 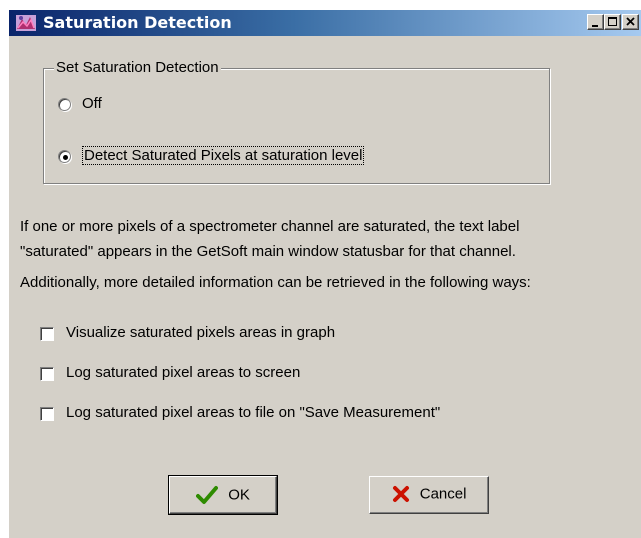 What do you see at coordinates (595, 26) in the screenshot?
I see `minimize-icon` at bounding box center [595, 26].